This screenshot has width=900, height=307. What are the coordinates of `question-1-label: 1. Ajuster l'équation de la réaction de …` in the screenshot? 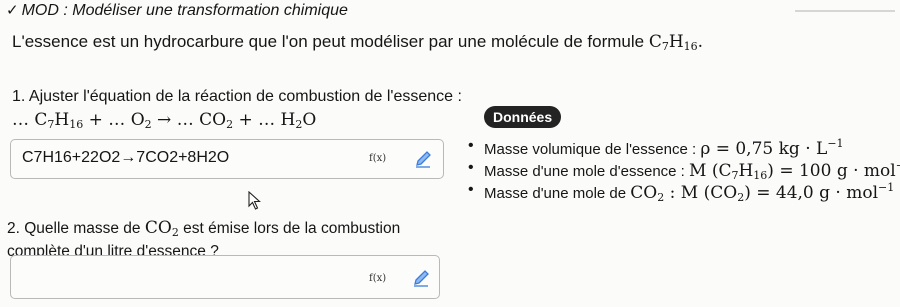 It's located at (237, 96).